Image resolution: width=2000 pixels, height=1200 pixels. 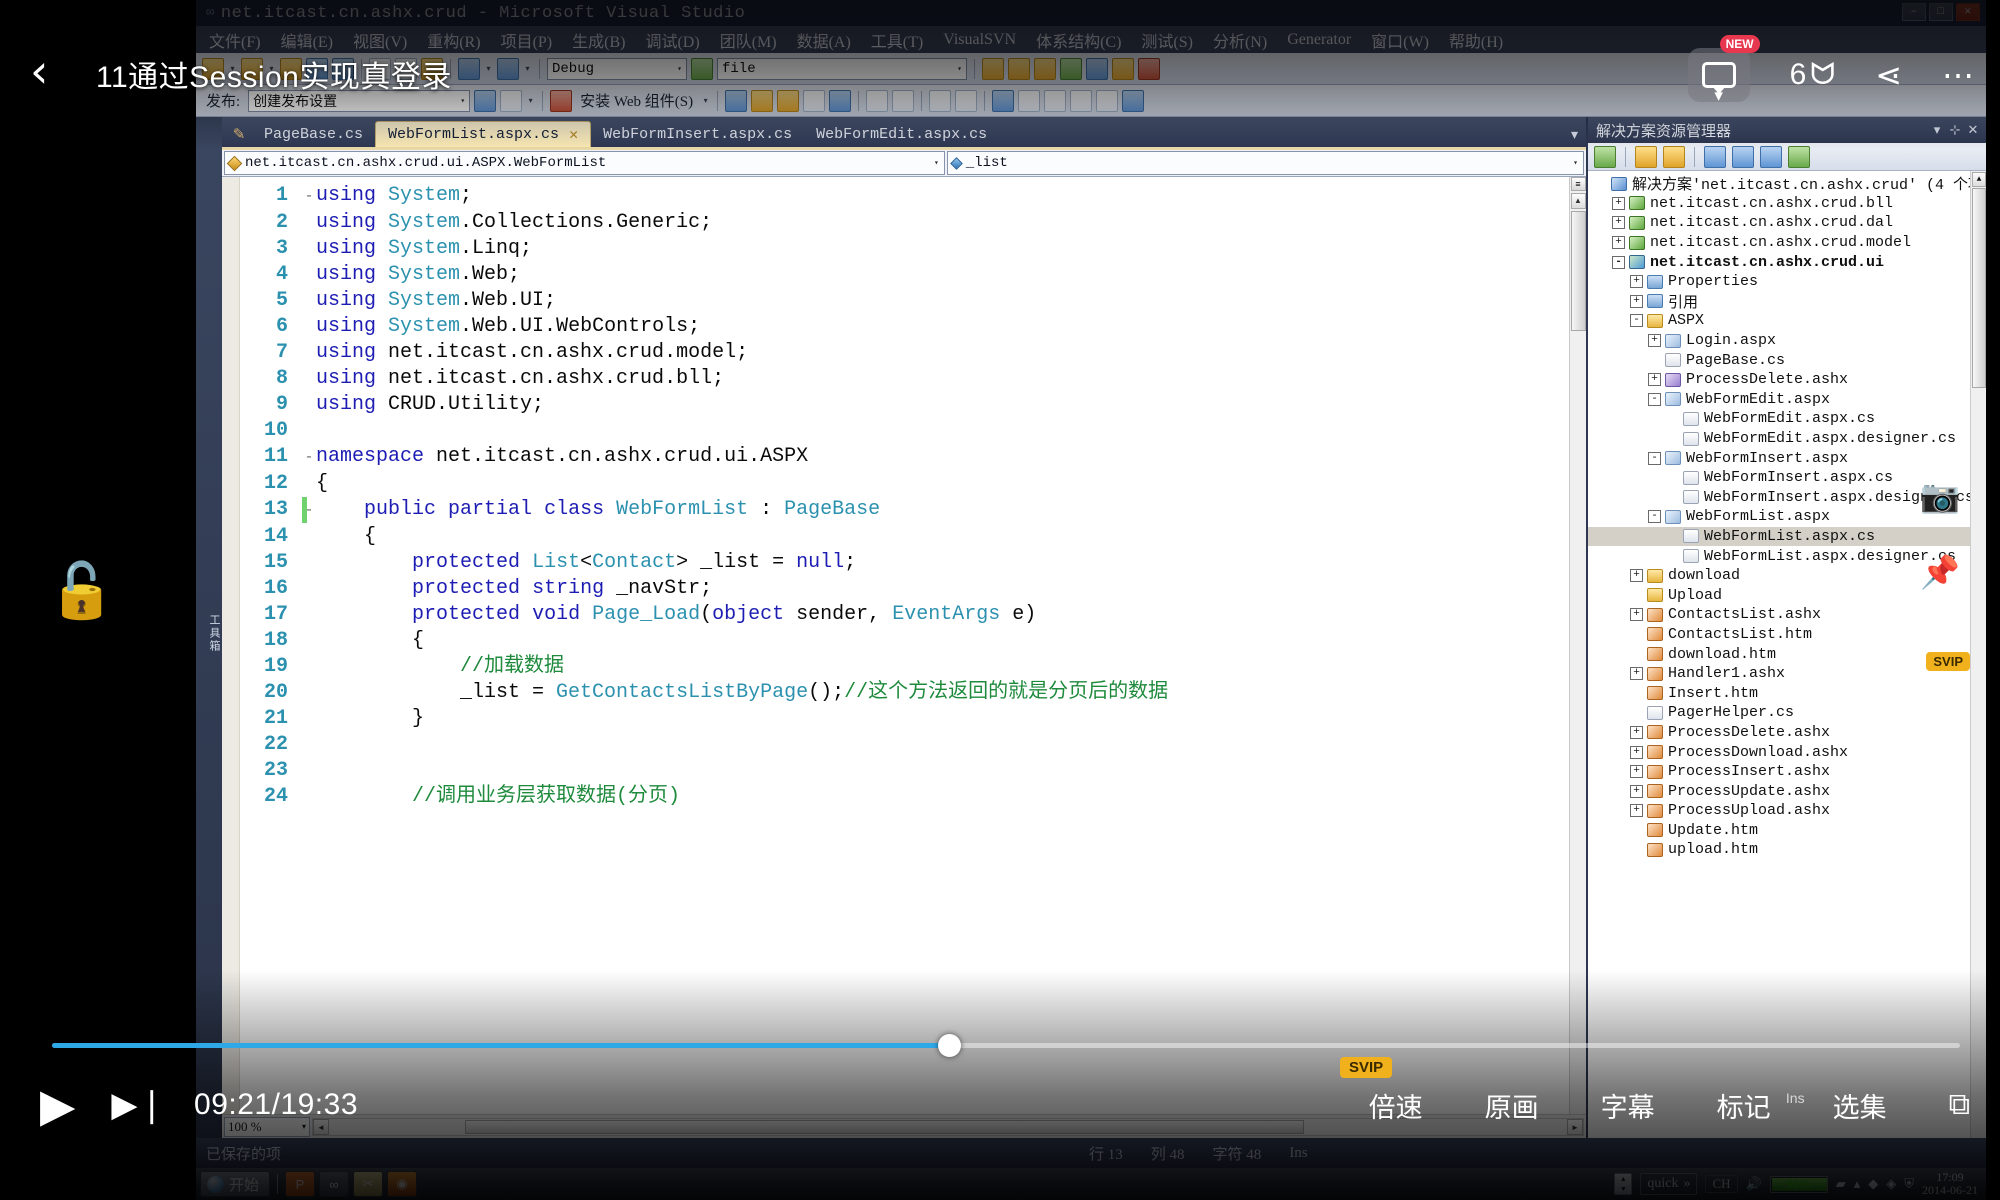 What do you see at coordinates (530, 101) in the screenshot?
I see `publish-overflow-icon: ▾` at bounding box center [530, 101].